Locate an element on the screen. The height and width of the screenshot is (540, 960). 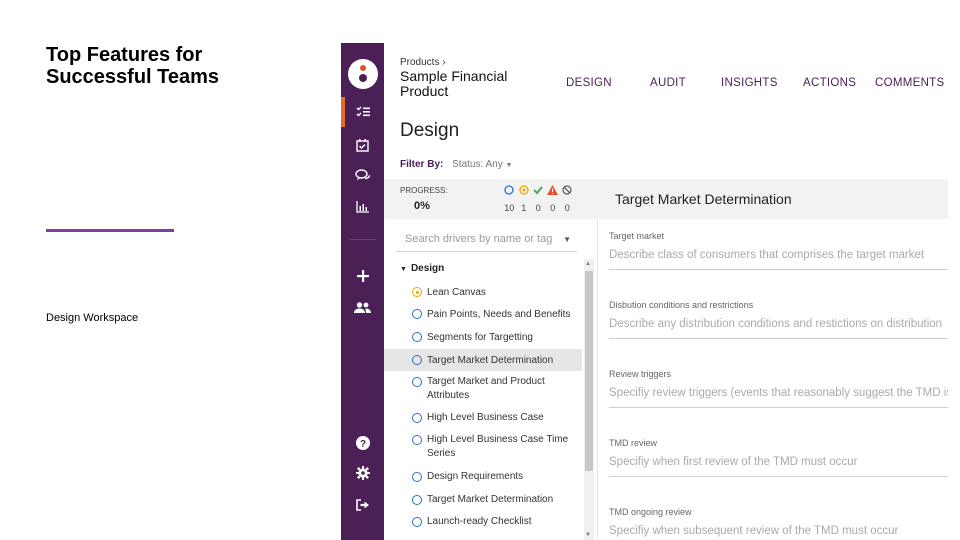
tree-item-label: Lean Canvas is located at coordinates (456, 292).